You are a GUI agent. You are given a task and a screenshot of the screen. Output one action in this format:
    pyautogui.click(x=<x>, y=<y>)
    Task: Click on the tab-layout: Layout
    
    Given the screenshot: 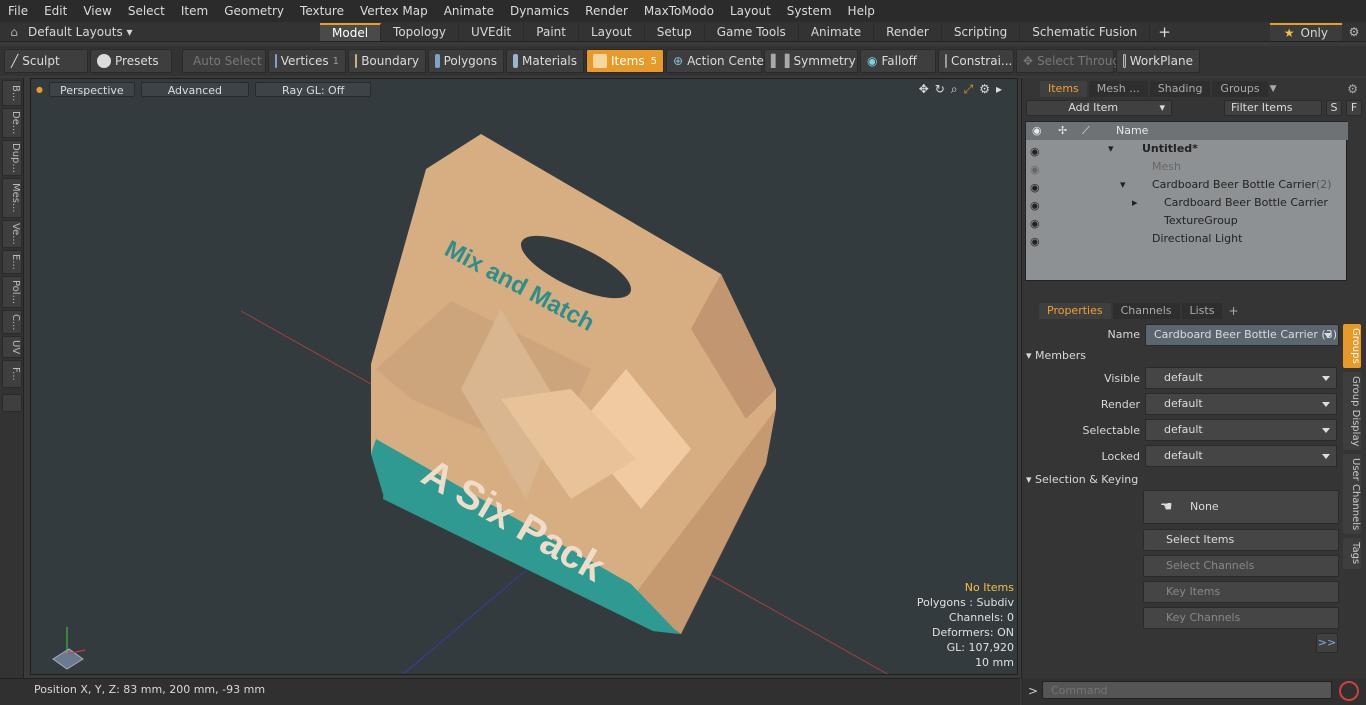 What is the action you would take?
    pyautogui.click(x=612, y=31)
    